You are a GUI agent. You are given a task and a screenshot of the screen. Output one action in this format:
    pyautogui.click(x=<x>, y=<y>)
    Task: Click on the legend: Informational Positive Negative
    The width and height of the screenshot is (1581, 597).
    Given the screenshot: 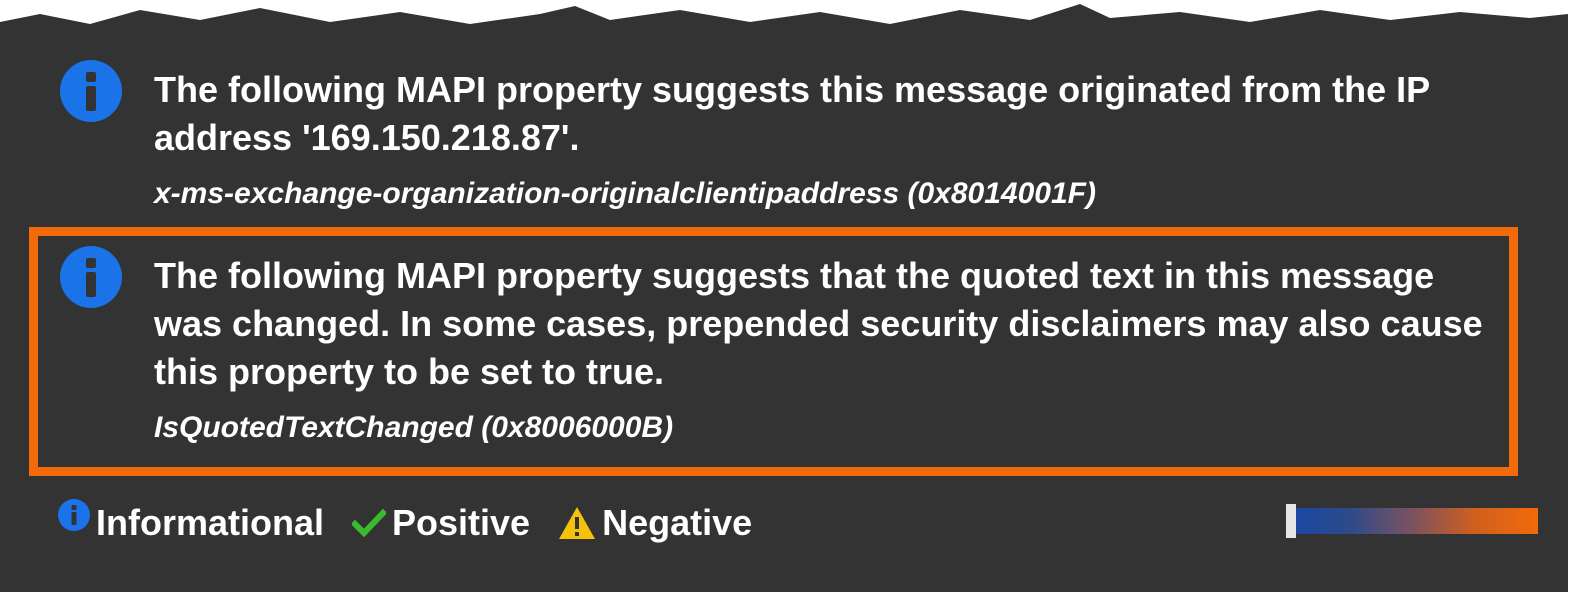 What is the action you would take?
    pyautogui.click(x=419, y=522)
    